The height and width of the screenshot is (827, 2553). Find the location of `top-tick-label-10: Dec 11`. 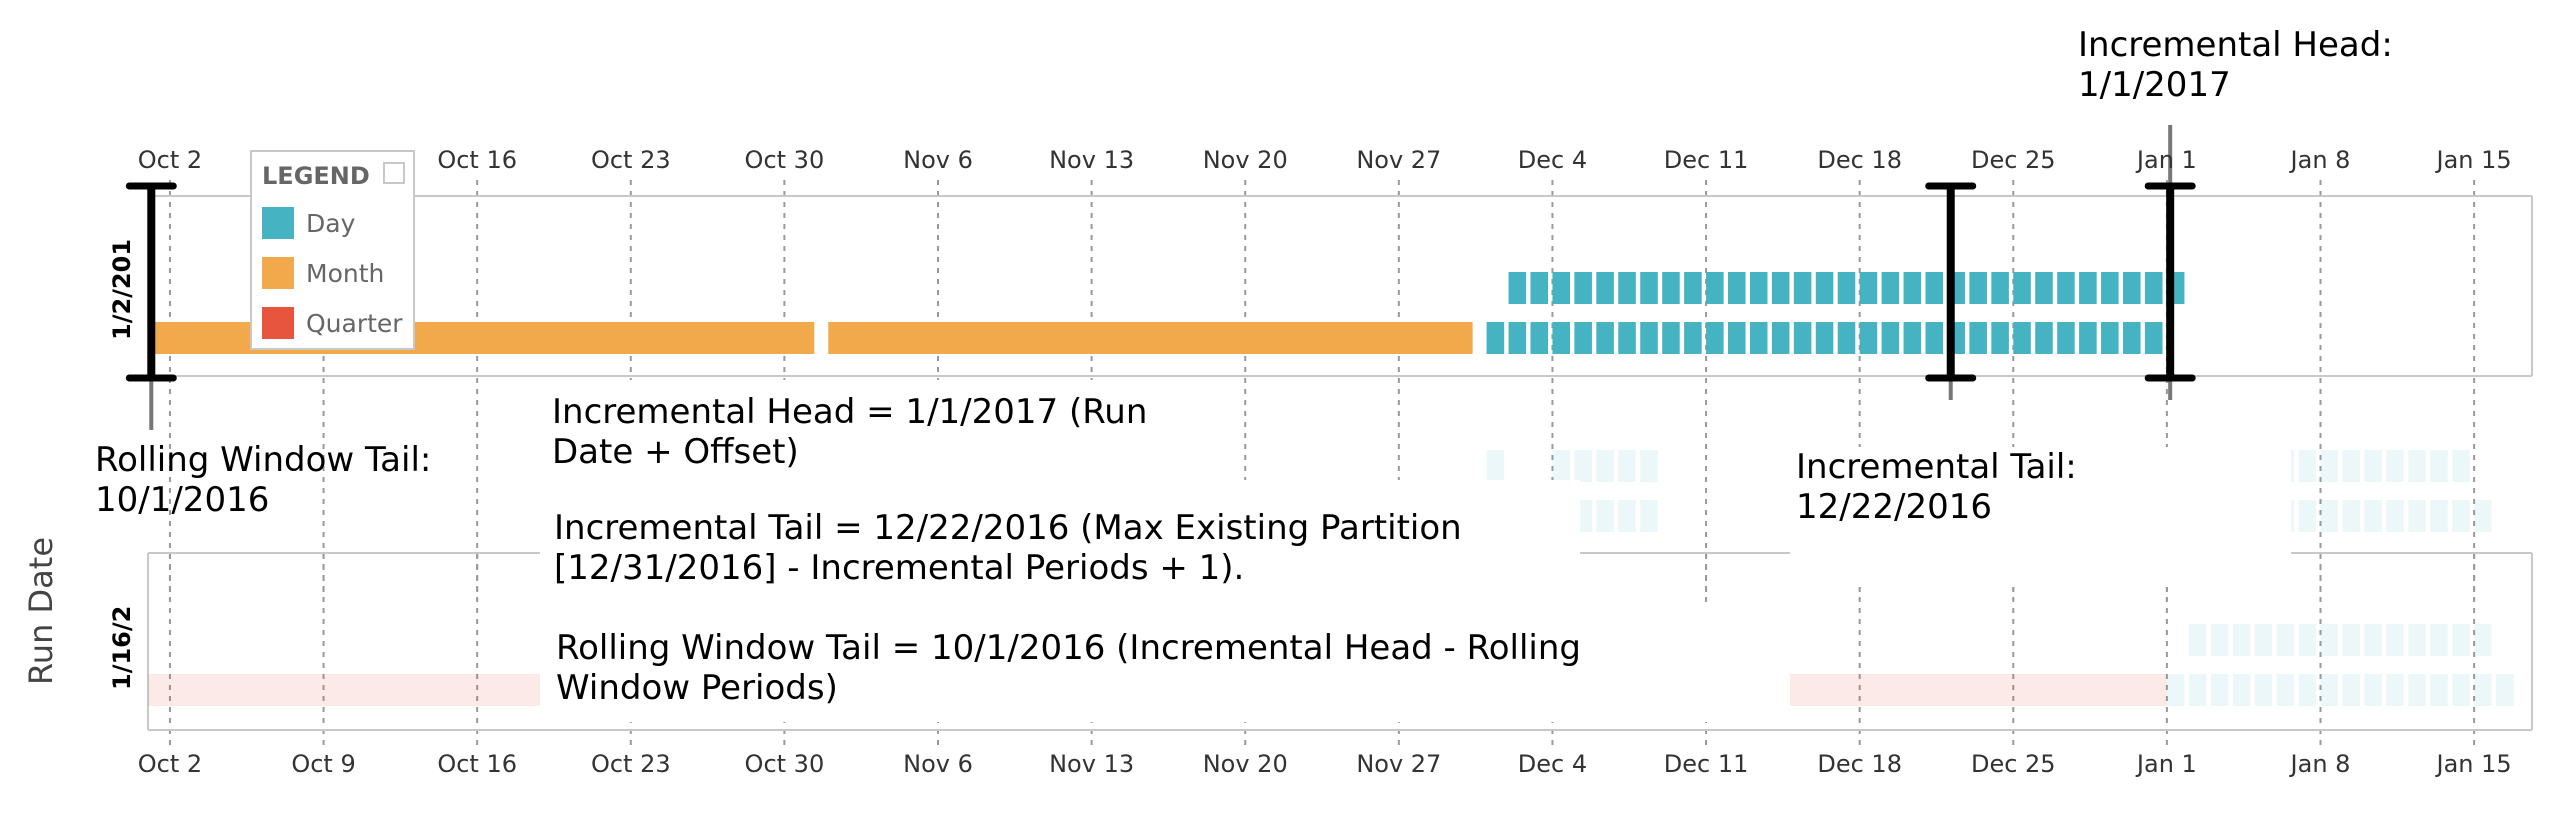

top-tick-label-10: Dec 11 is located at coordinates (1706, 160).